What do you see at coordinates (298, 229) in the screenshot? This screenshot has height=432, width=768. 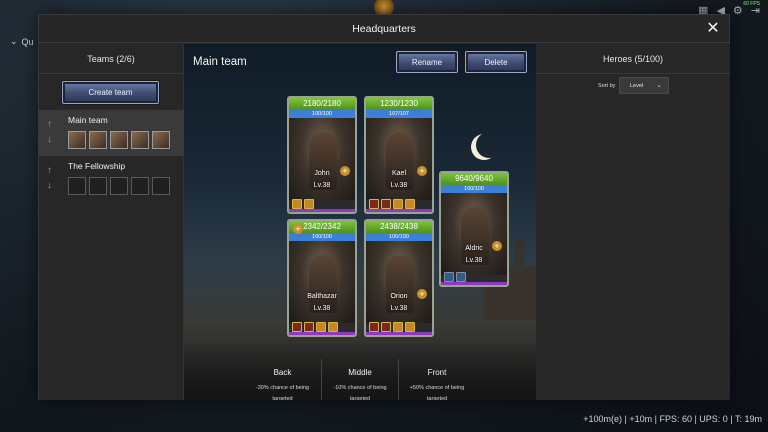 I see `upgrade-plus-icon: +` at bounding box center [298, 229].